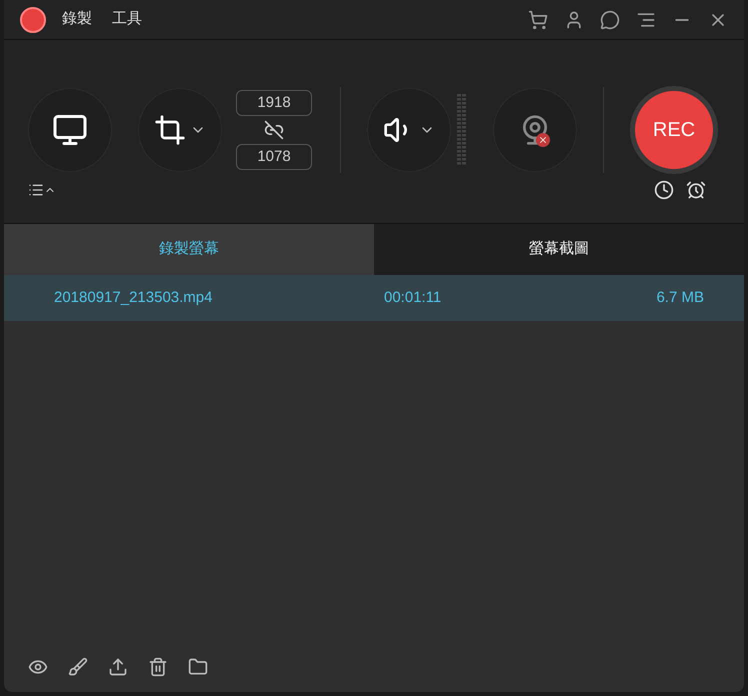 This screenshot has width=748, height=696. Describe the element at coordinates (374, 298) in the screenshot. I see `file-row: 20180917_213503.mp4 00:01:11 6.7 MB` at that location.